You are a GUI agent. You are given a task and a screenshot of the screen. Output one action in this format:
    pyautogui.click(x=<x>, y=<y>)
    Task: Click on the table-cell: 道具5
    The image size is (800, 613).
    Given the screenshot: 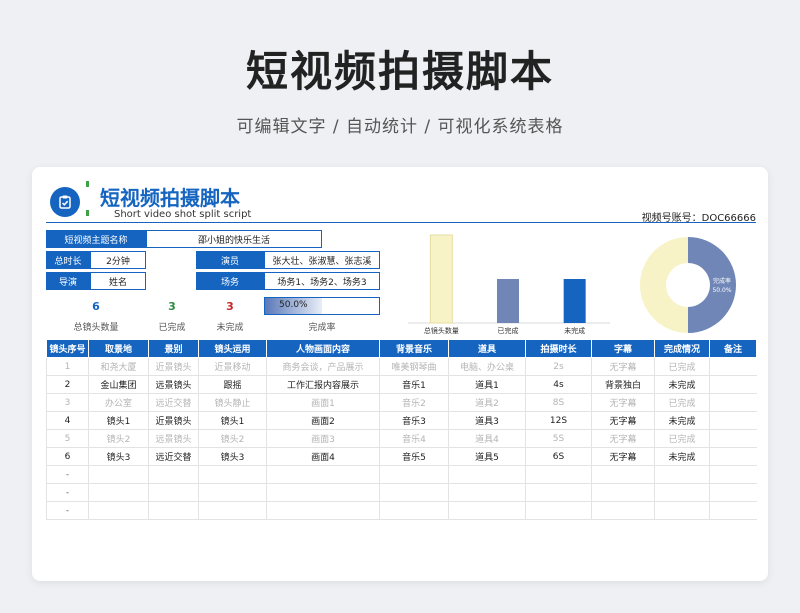 What is the action you would take?
    pyautogui.click(x=487, y=456)
    